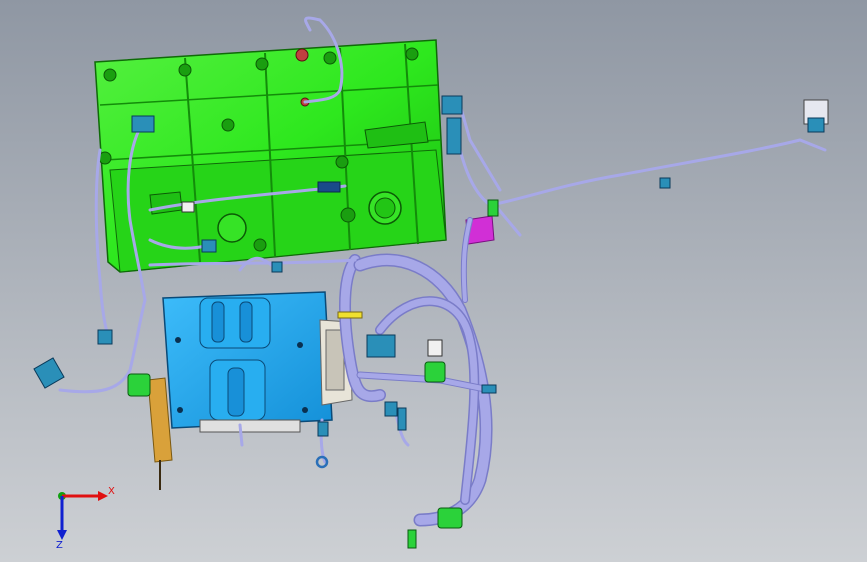 The height and width of the screenshot is (562, 867). I want to click on triad-x-arrow, so click(103, 496).